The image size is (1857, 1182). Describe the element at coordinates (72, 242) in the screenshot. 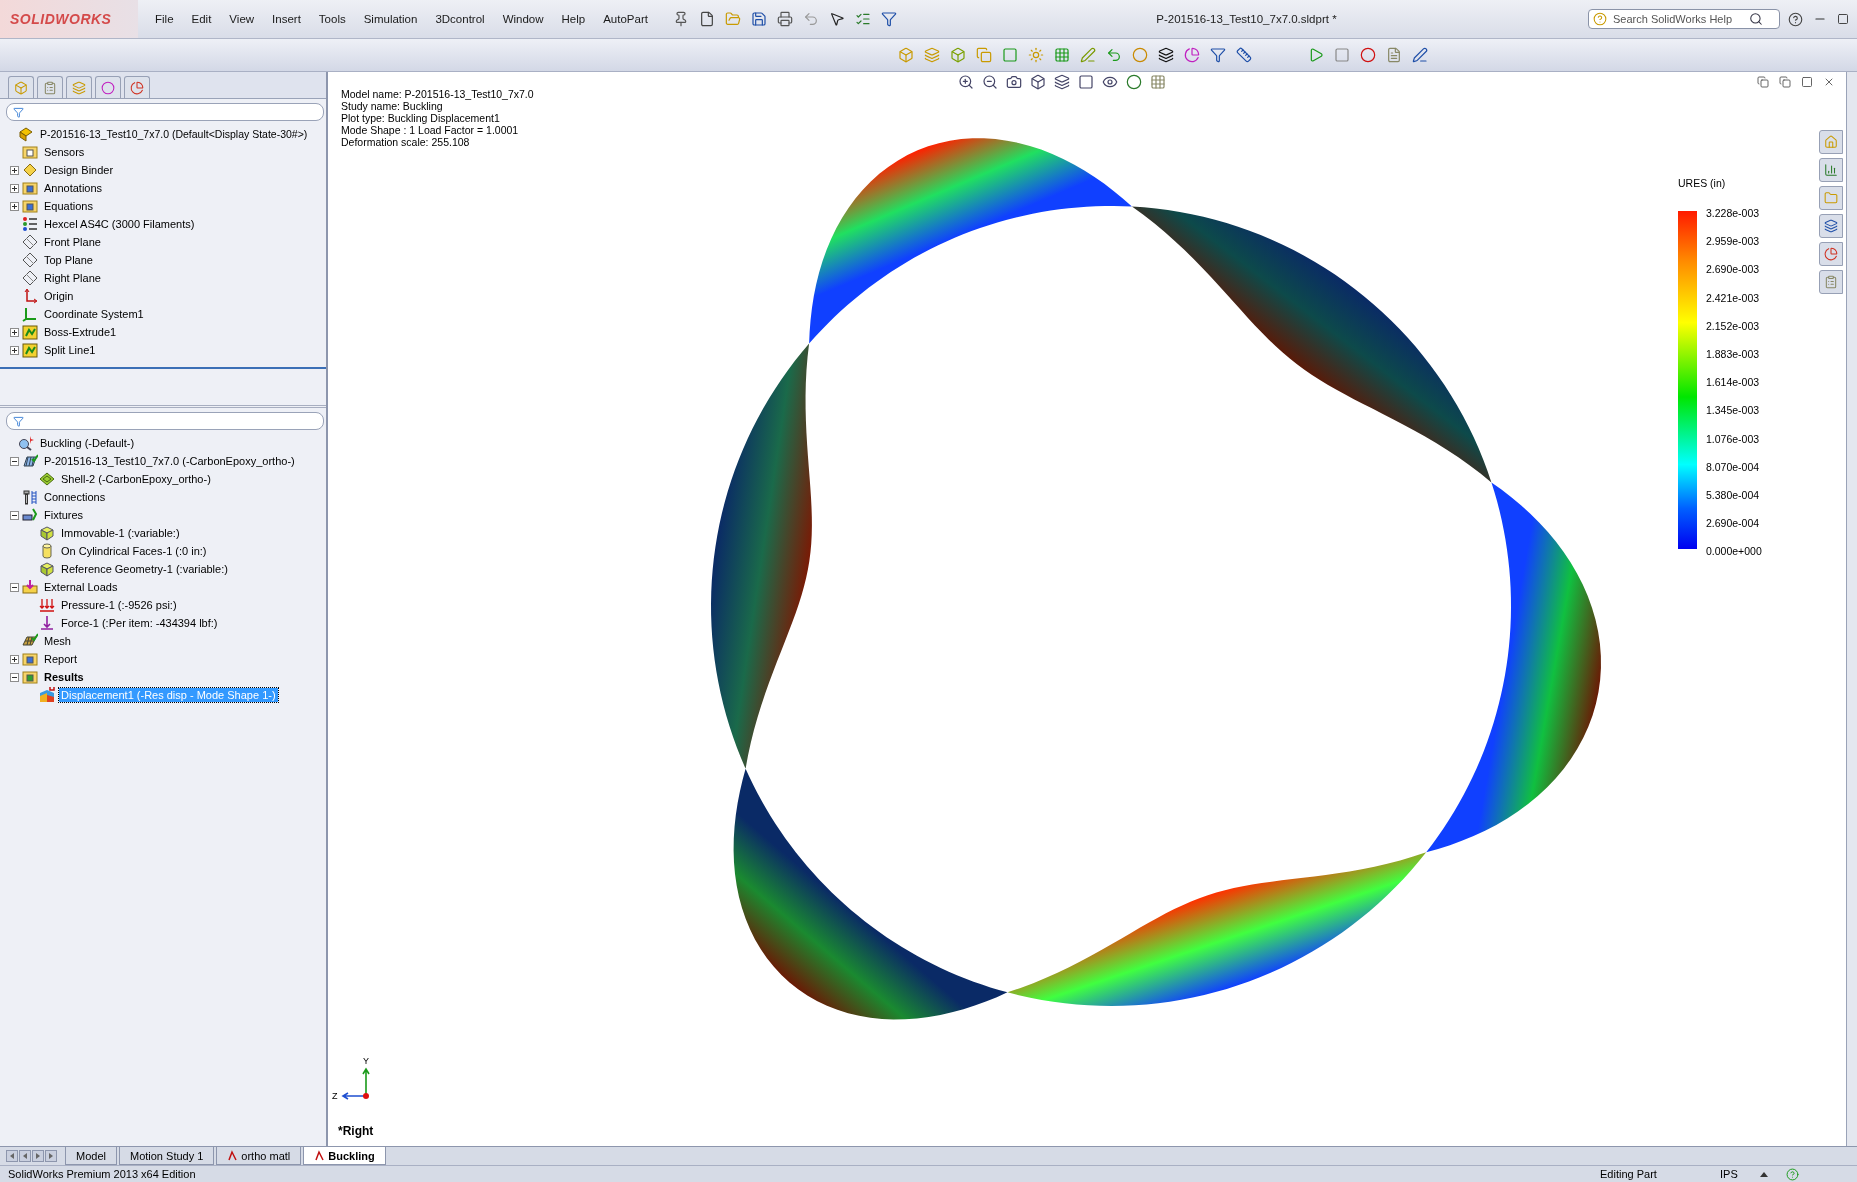

I see `tree-item: Front Plane` at that location.